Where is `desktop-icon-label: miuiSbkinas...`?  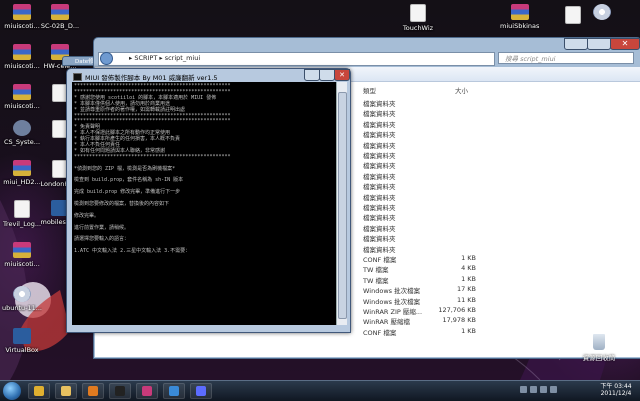
desktop-icon-label: miuiSbkinas... is located at coordinates (520, 26).